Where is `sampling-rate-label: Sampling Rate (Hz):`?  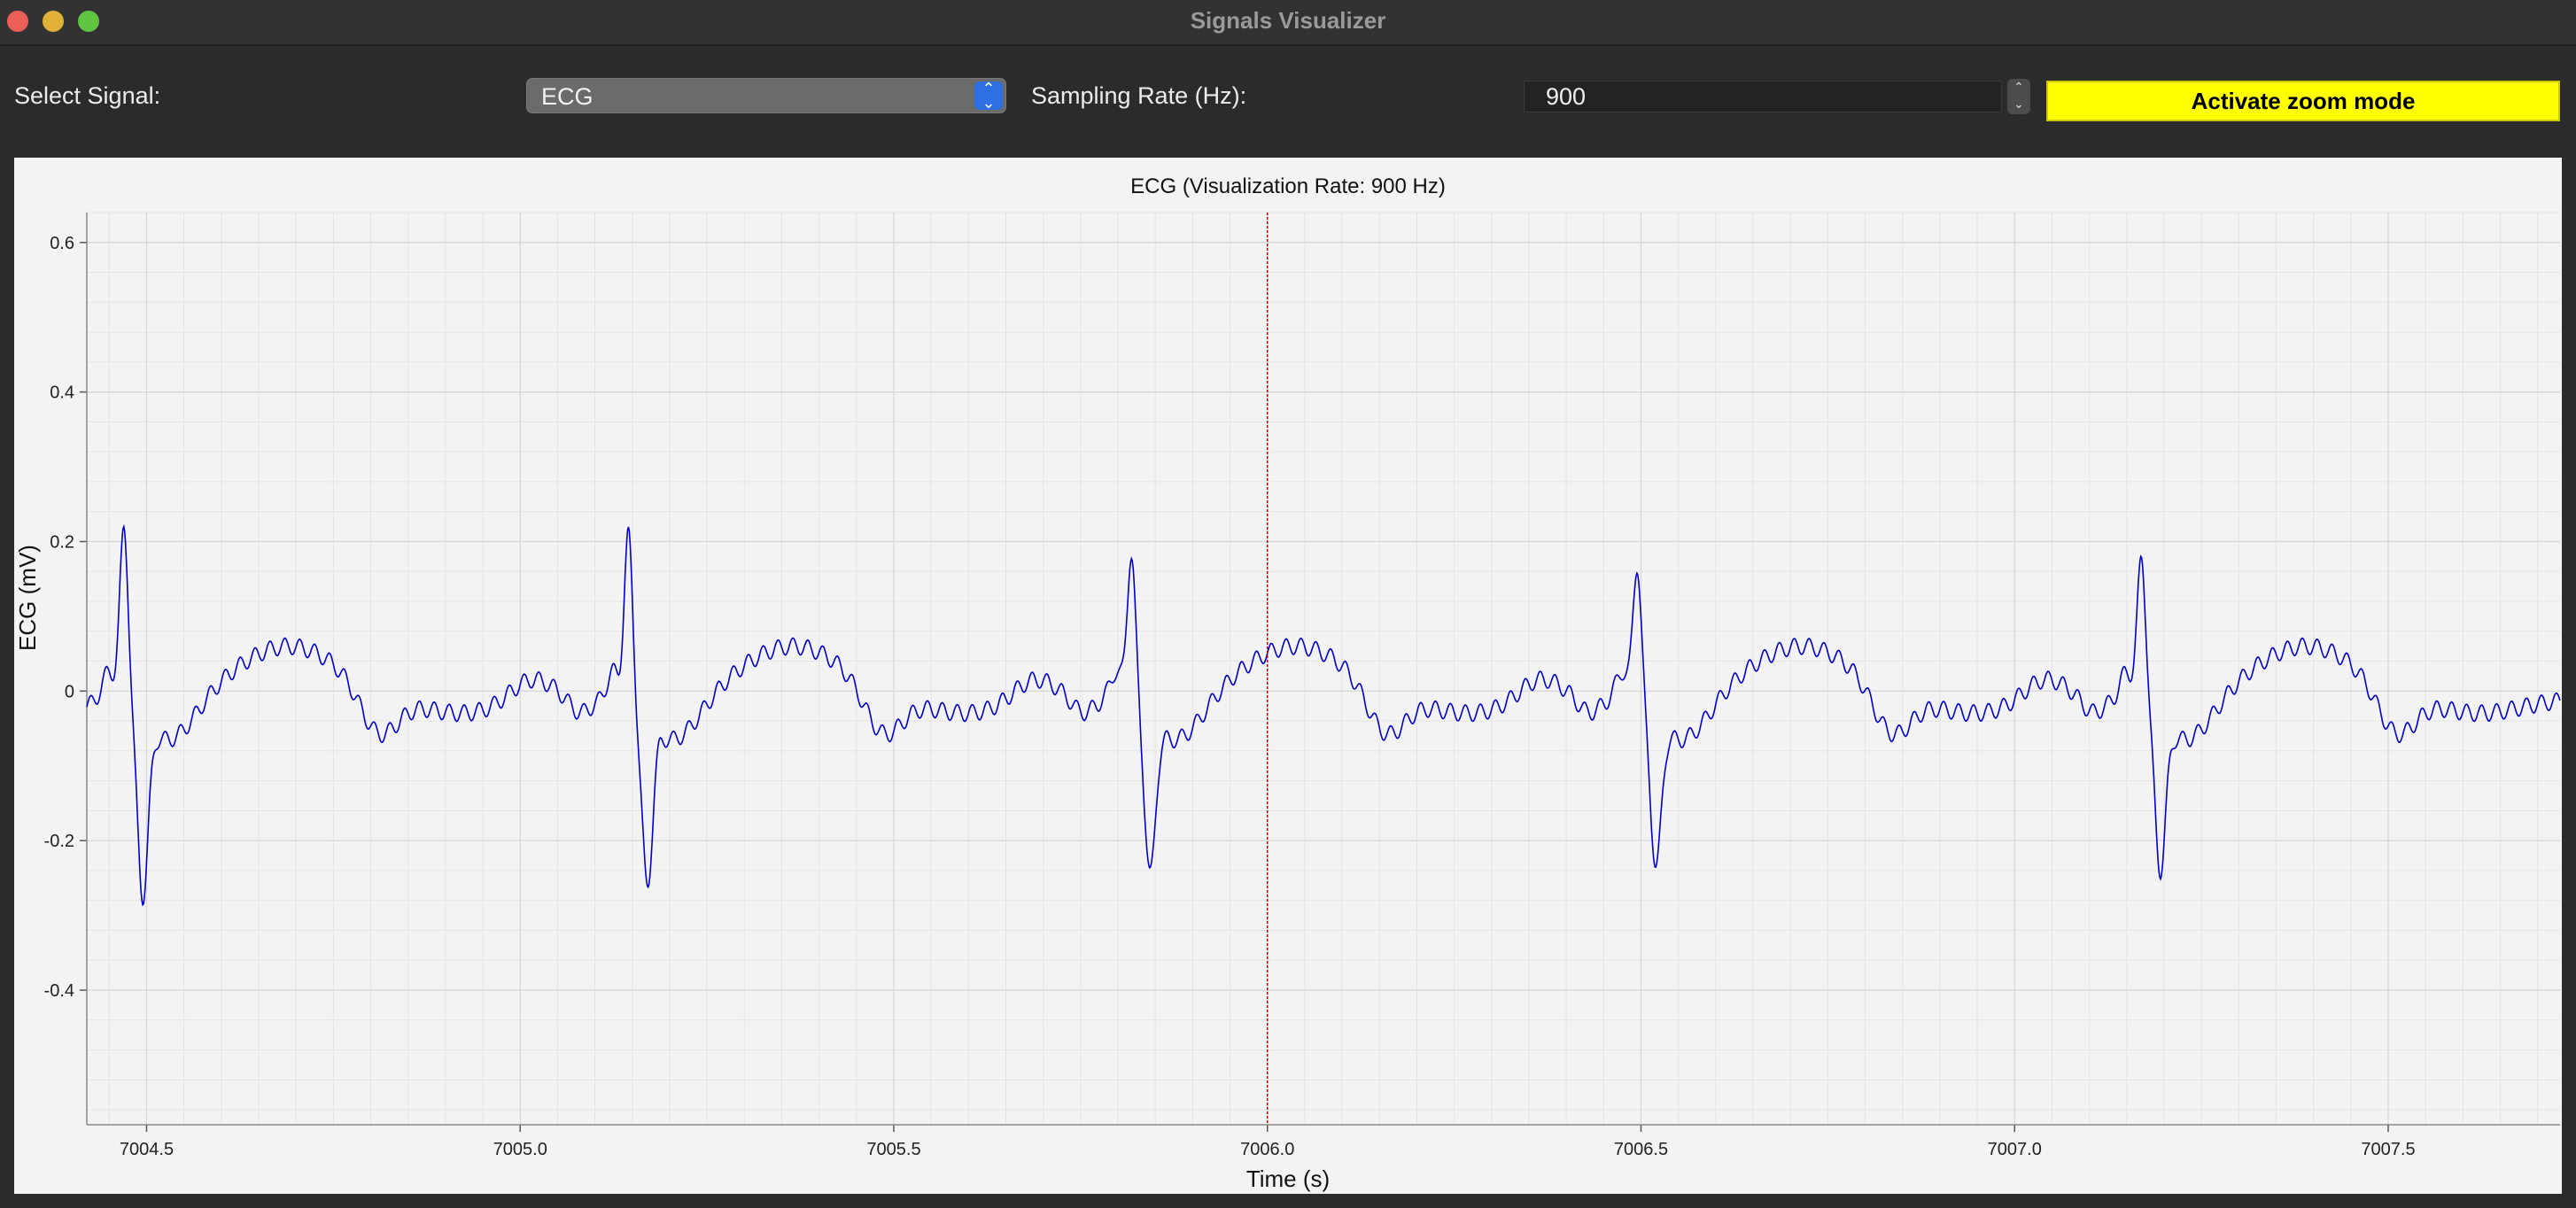
sampling-rate-label: Sampling Rate (Hz): is located at coordinates (1139, 96).